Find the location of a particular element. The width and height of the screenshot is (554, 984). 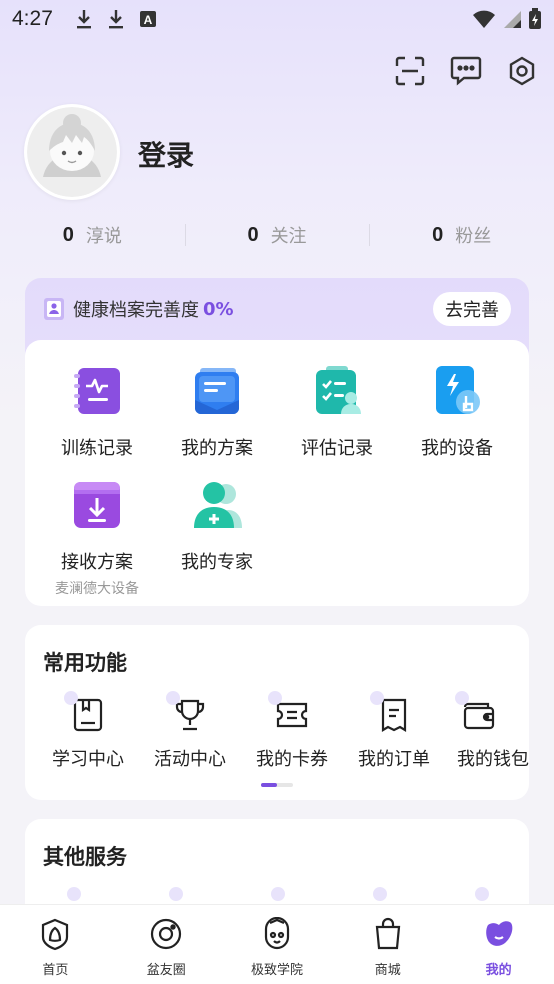

avatar is located at coordinates (72, 152).